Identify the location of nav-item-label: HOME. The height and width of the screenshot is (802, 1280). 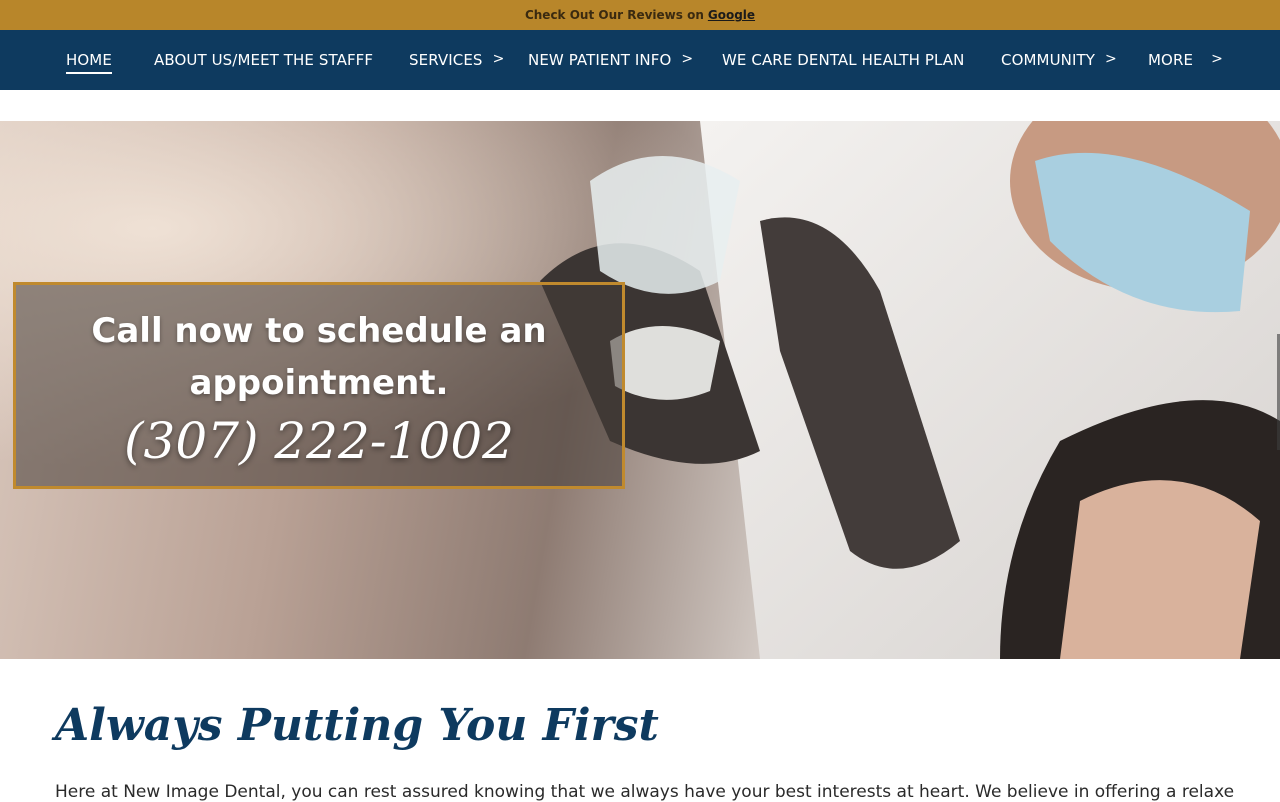
(89, 62).